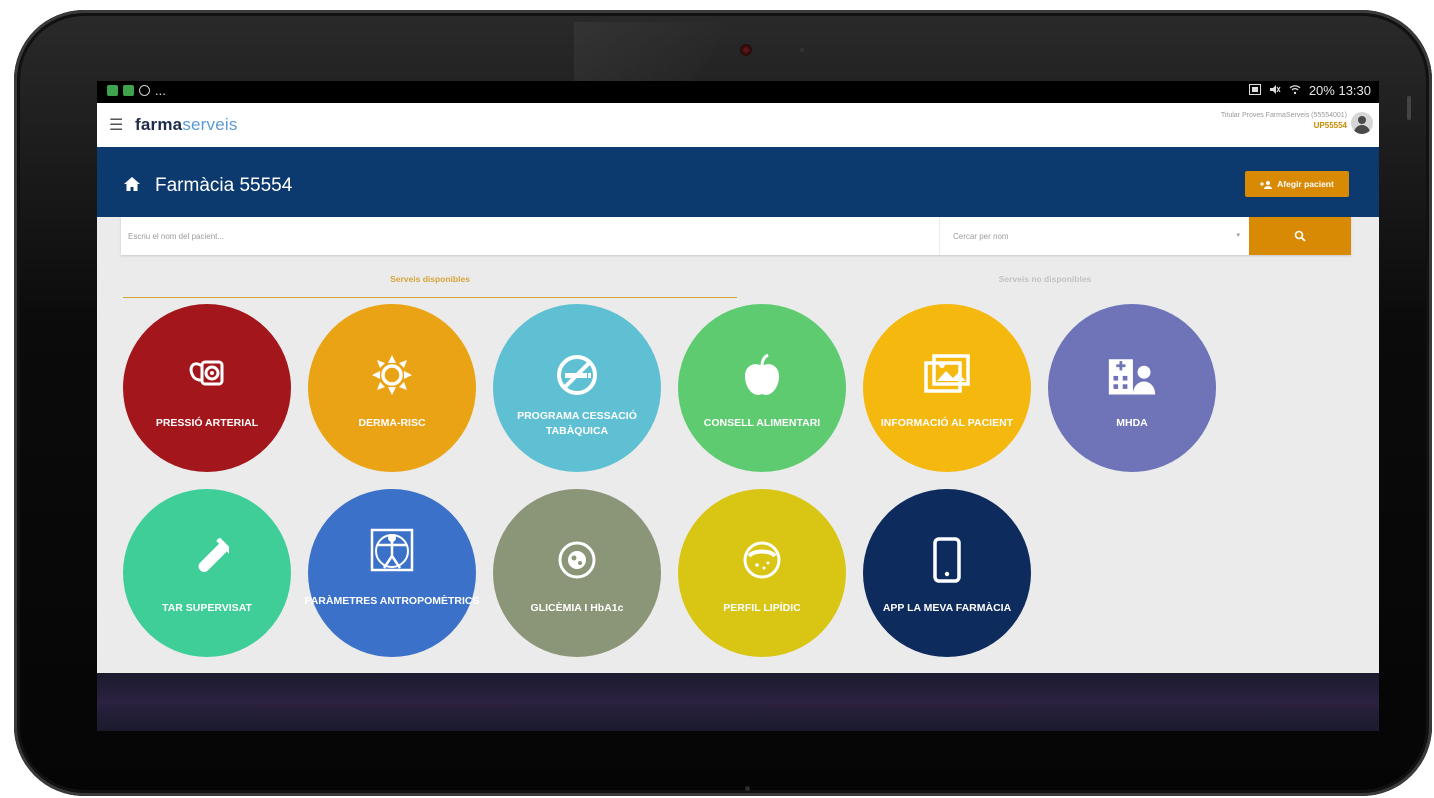 The image size is (1434, 798). Describe the element at coordinates (577, 423) in the screenshot. I see `service-label: PROGRAMA CESSACIÓ TABÀQUICA` at that location.